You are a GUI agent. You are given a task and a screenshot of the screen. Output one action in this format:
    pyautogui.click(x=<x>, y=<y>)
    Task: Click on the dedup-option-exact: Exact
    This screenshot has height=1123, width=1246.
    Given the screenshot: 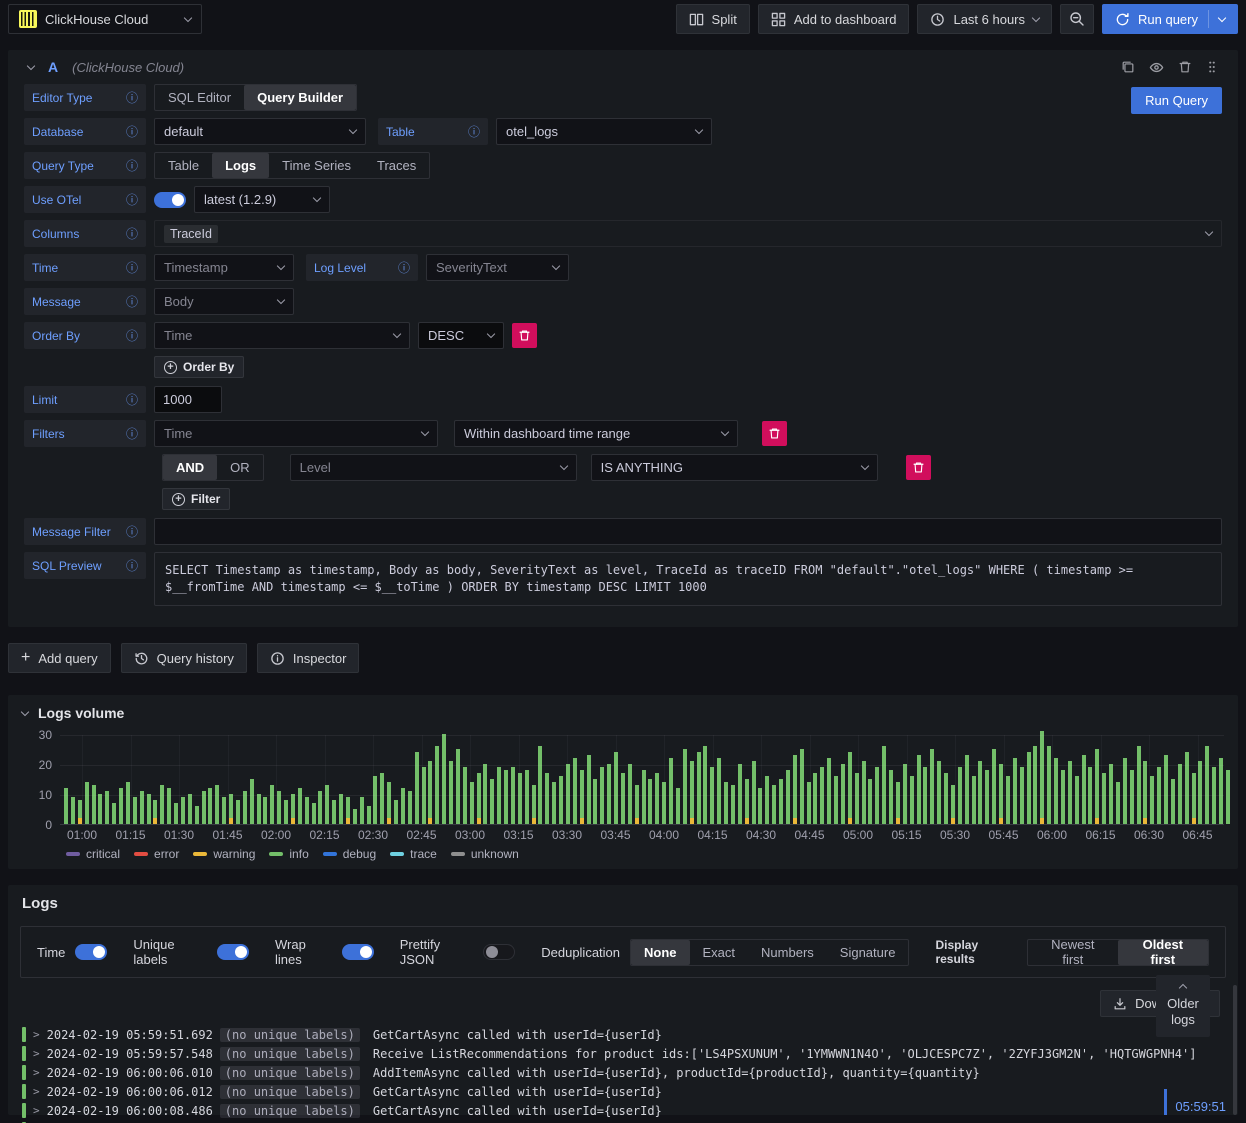 What is the action you would take?
    pyautogui.click(x=719, y=952)
    